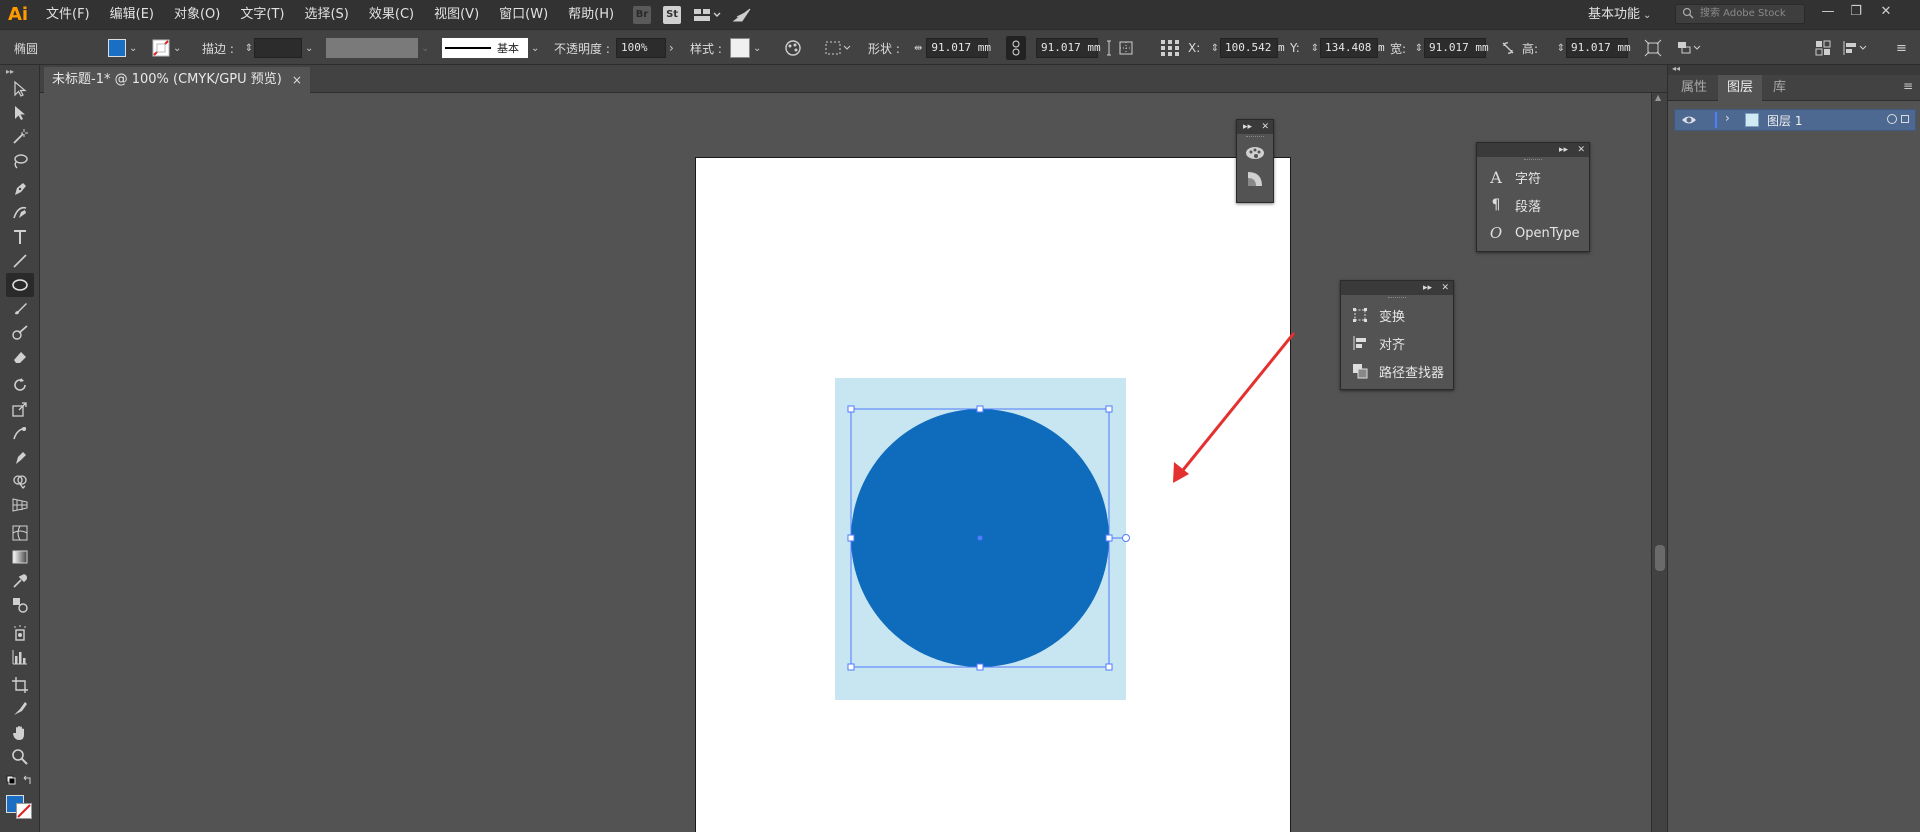  I want to click on puppet-warp-tool-icon, so click(20, 457).